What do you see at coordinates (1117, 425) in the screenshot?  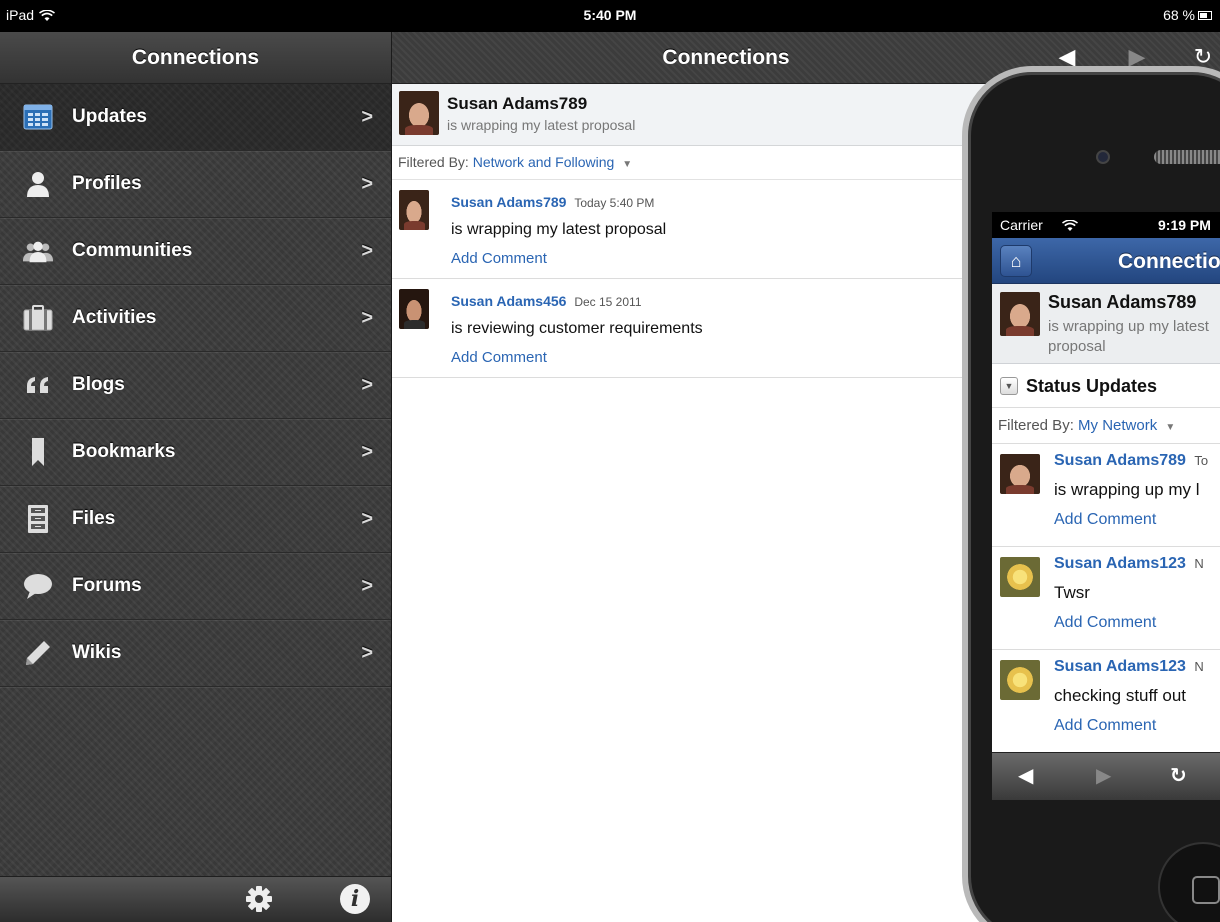 I see `filter-dropdown: My Network` at bounding box center [1117, 425].